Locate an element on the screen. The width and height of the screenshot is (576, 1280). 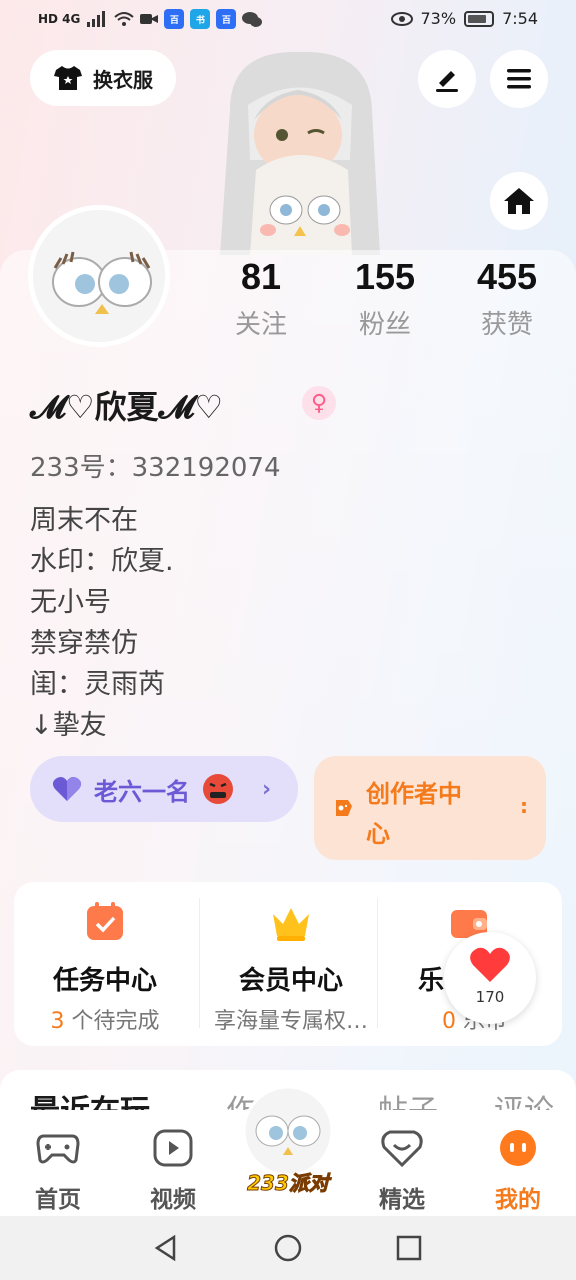
battery-icon is located at coordinates (479, 18).